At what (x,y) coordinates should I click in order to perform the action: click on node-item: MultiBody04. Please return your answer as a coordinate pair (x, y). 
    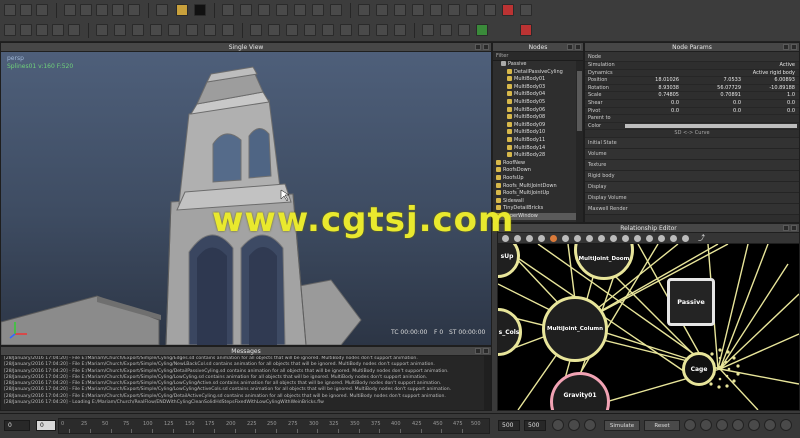
    Looking at the image, I should click on (535, 95).